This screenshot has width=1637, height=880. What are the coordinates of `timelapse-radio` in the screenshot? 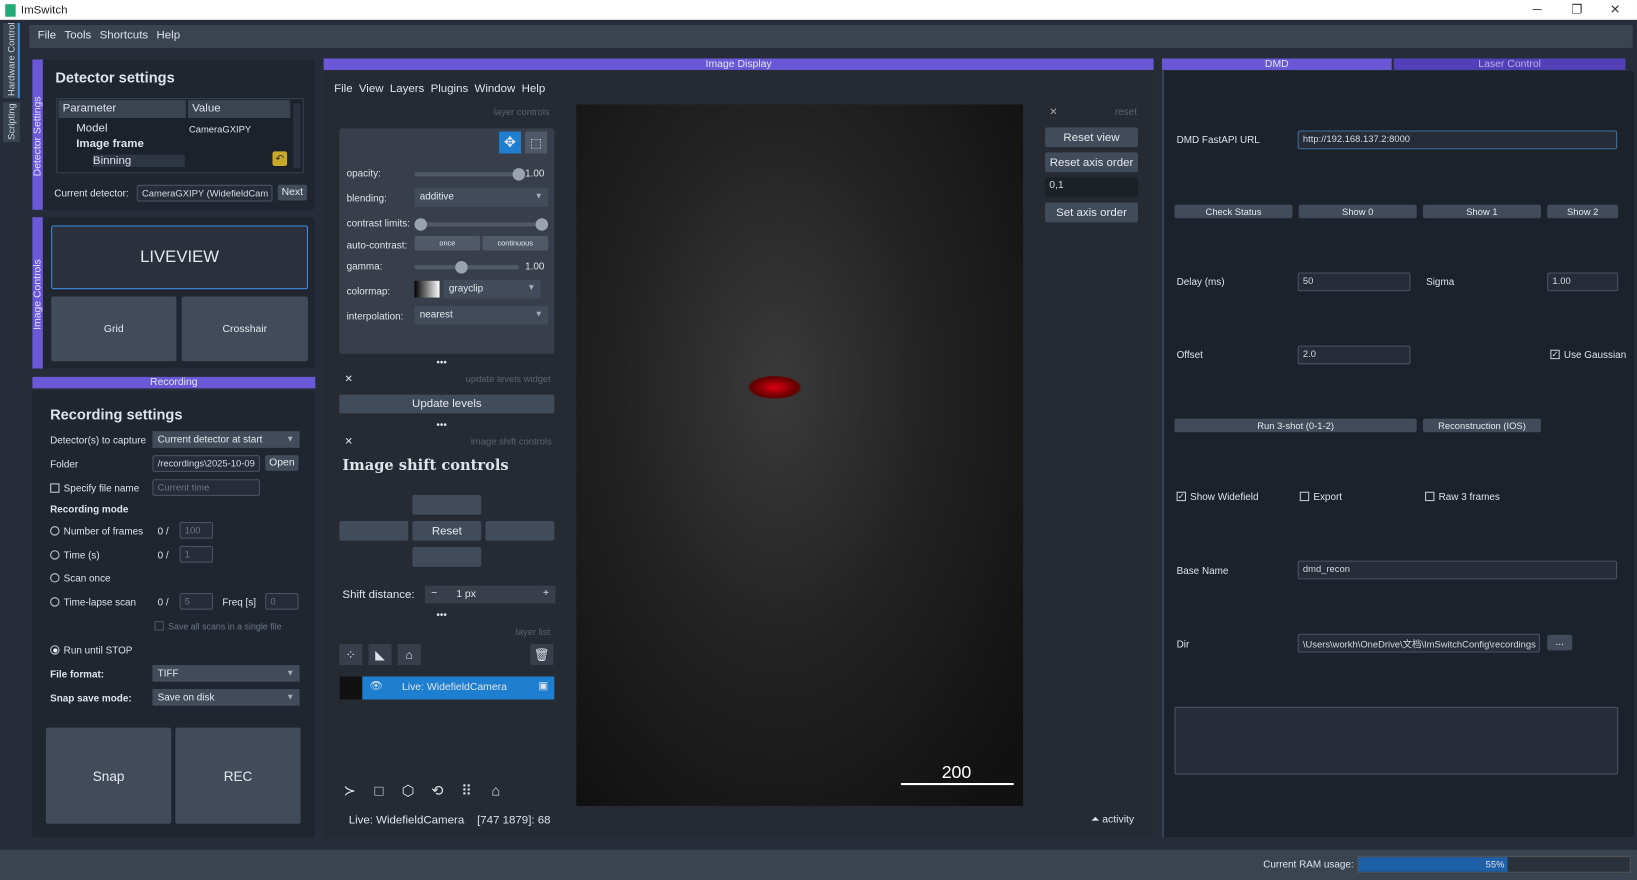 It's located at (55, 602).